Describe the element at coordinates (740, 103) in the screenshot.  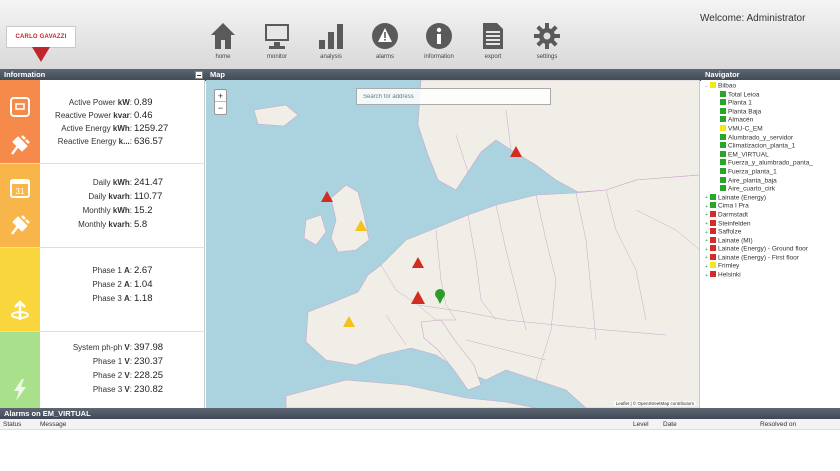
I see `navigator-item-label: Planta 1` at that location.